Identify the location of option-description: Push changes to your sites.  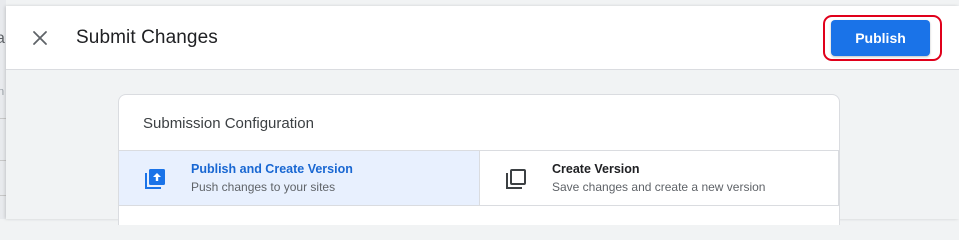
(263, 187).